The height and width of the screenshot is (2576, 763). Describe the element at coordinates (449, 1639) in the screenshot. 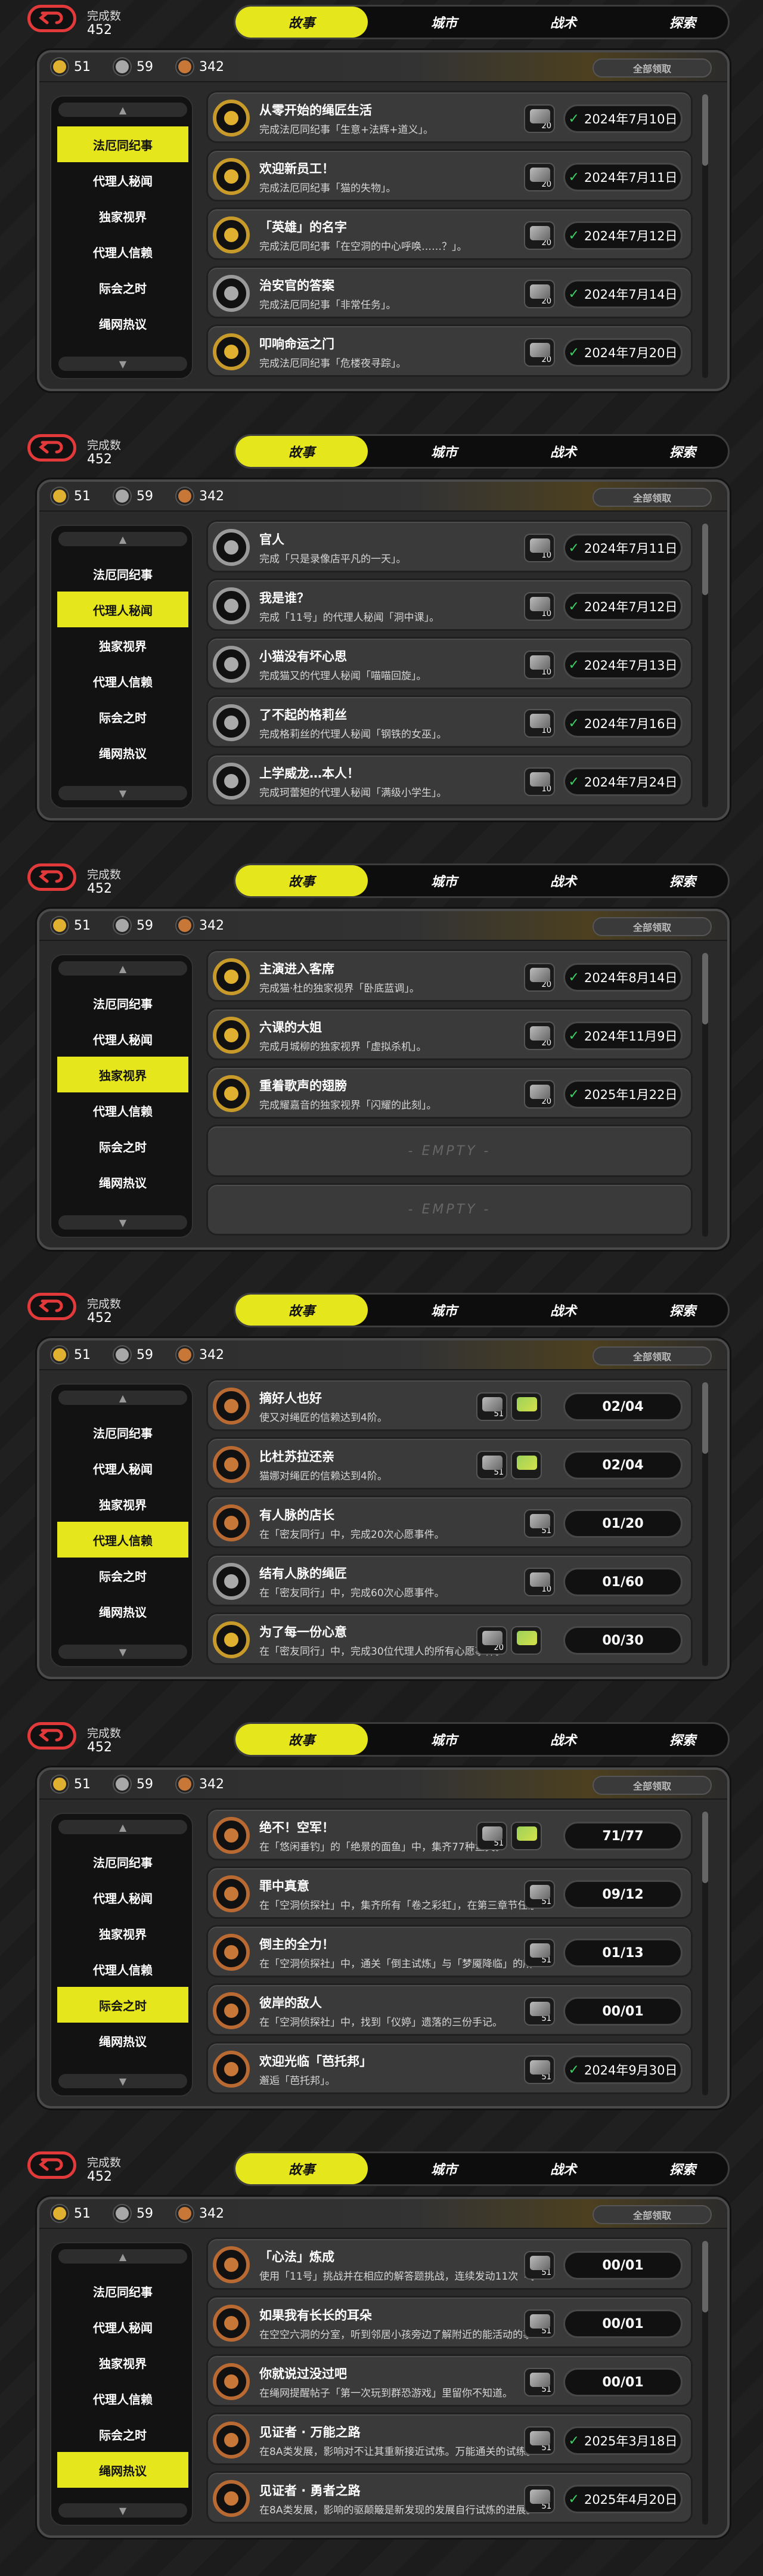

I see `achievement-card: 为了每一份心意 在「密友同行」中，完成30位代理人的所有心愿事件。 20 00/30` at that location.